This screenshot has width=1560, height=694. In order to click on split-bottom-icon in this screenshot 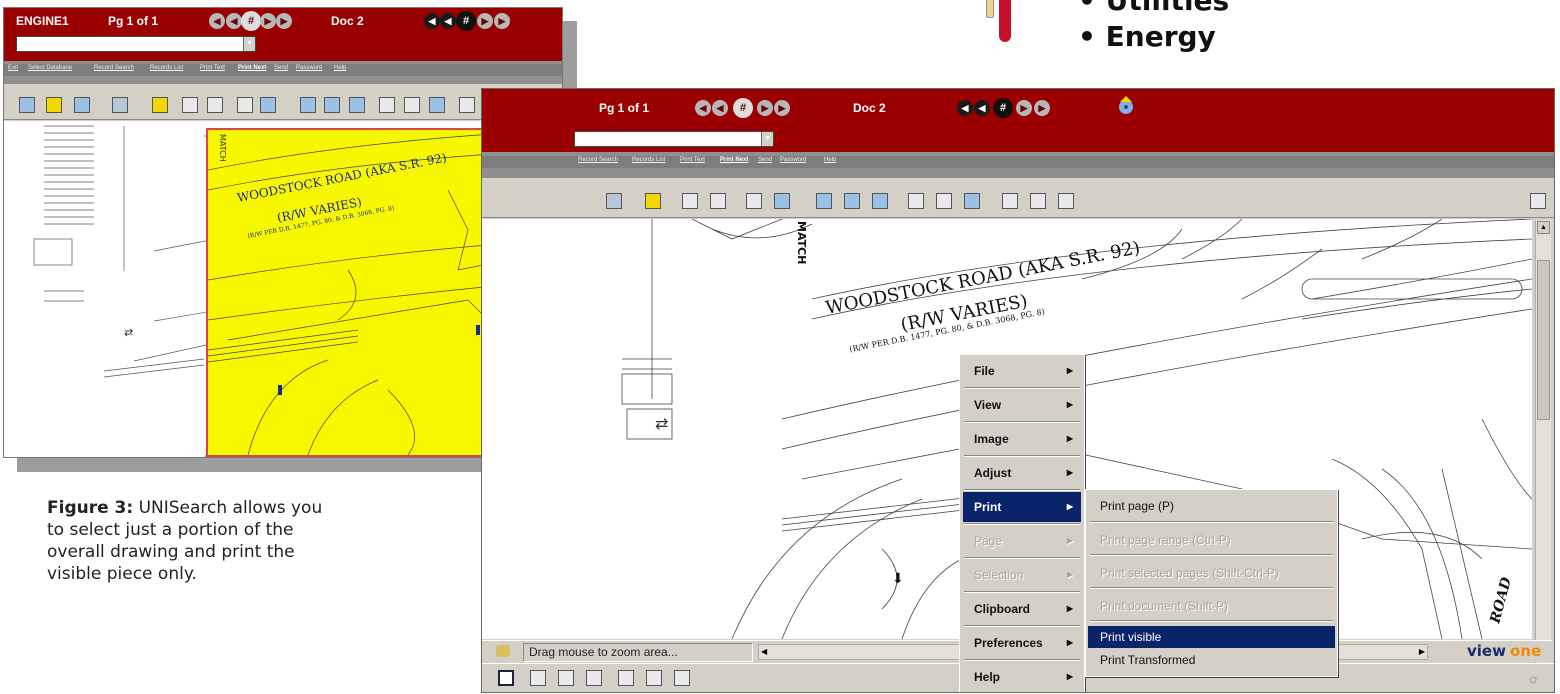, I will do `click(626, 678)`.